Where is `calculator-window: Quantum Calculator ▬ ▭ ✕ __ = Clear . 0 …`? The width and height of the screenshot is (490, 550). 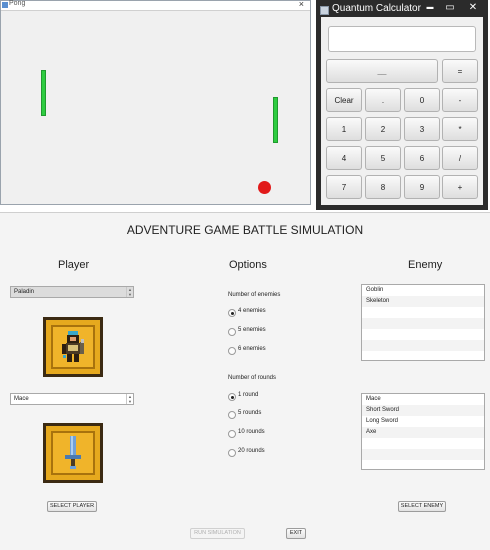
calculator-window: Quantum Calculator ▬ ▭ ✕ __ = Clear . 0 … is located at coordinates (402, 105).